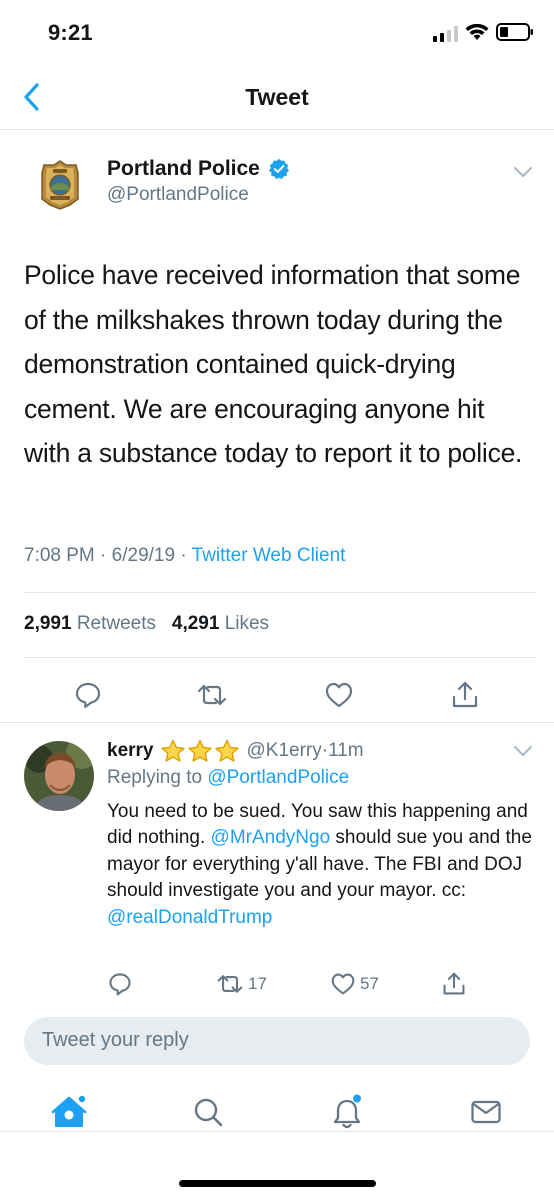  Describe the element at coordinates (60, 185) in the screenshot. I see `police-badge-avatar` at that location.